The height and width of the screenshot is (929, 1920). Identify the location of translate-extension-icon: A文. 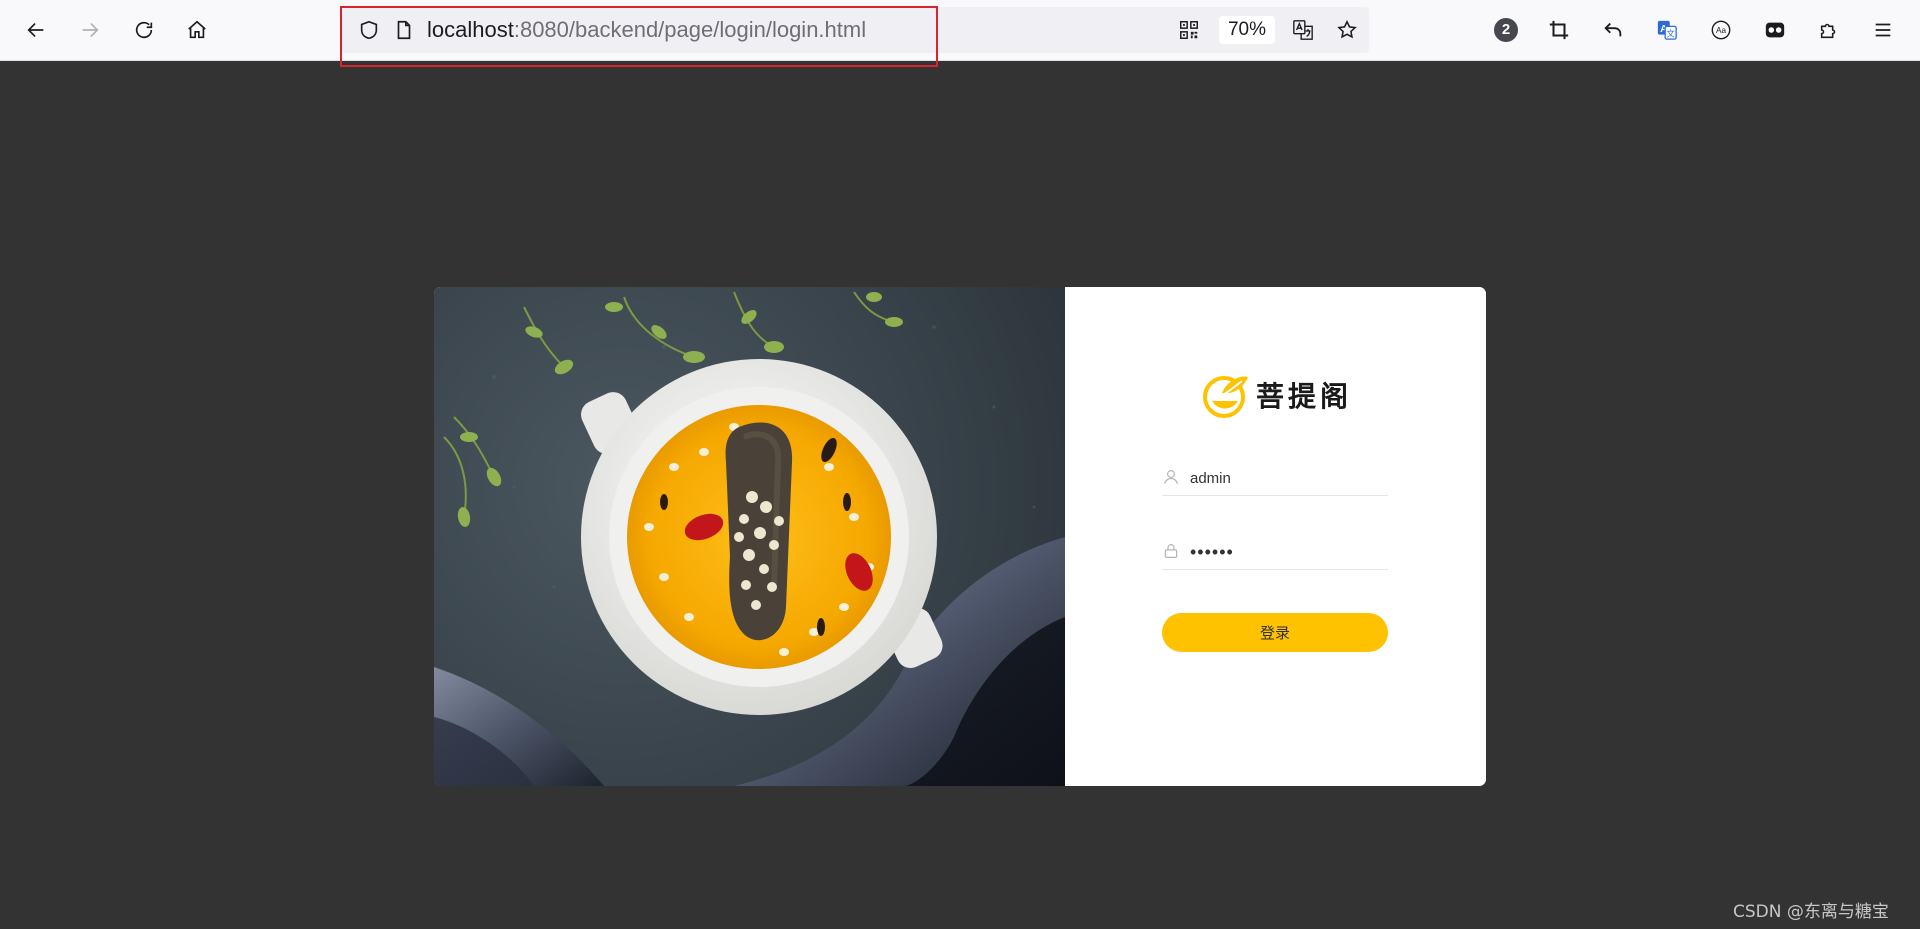
(1667, 30).